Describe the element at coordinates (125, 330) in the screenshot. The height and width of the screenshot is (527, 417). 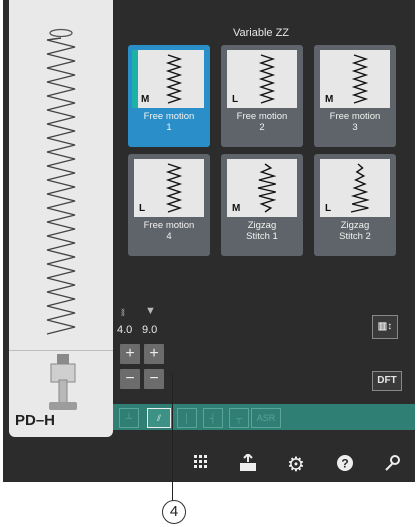
I see `stitch-width-value: 4.0` at that location.